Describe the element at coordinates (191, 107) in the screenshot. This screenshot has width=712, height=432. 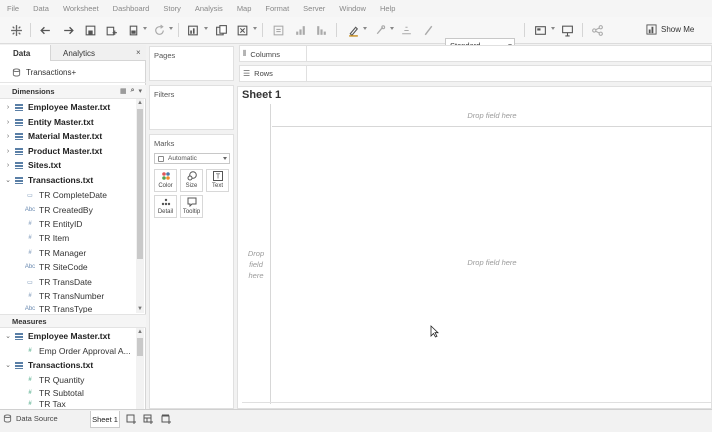
I see `filters-card: Filters` at that location.